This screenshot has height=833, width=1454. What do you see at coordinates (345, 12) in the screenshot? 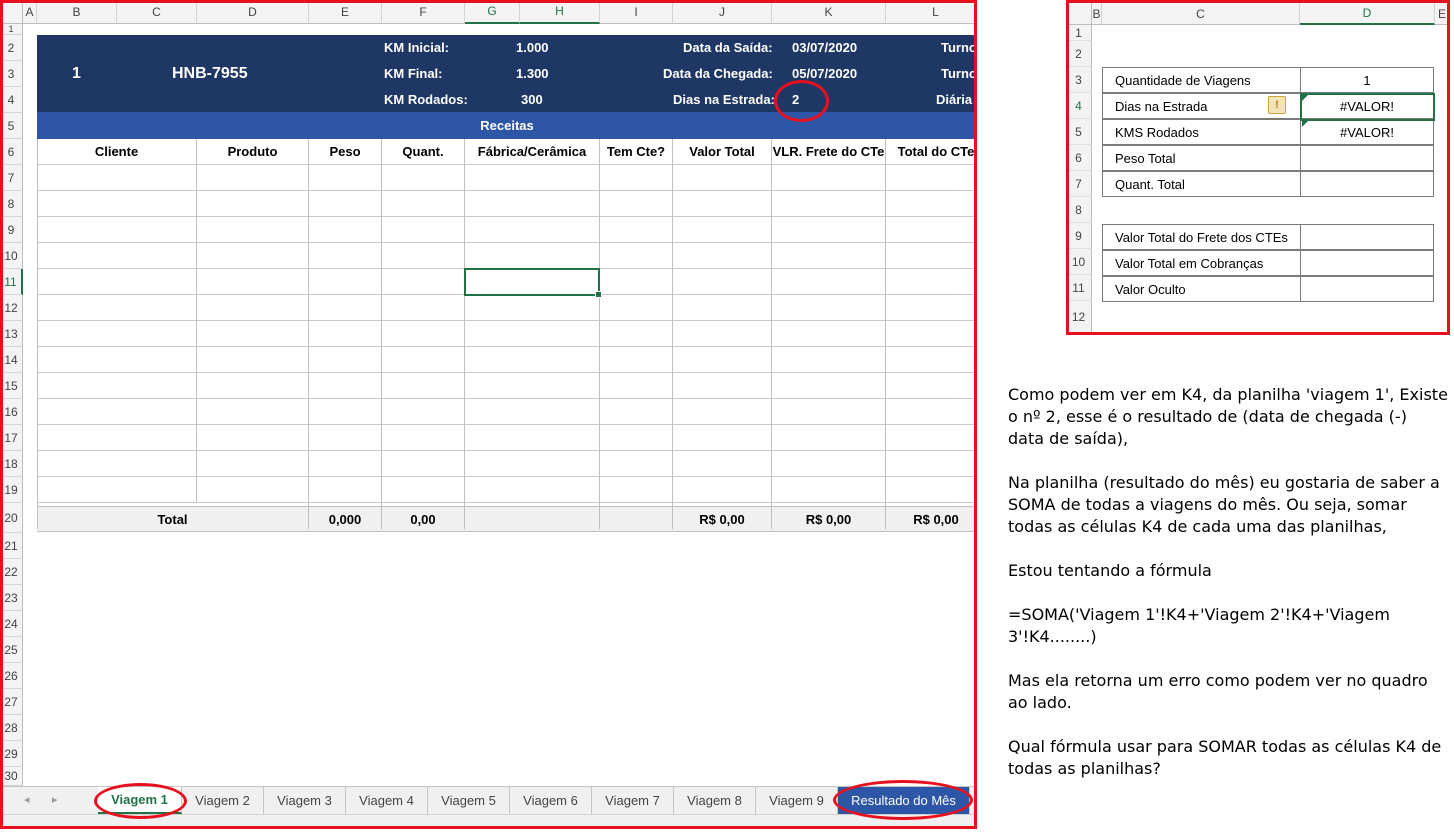
I see `col-header-e: E` at bounding box center [345, 12].